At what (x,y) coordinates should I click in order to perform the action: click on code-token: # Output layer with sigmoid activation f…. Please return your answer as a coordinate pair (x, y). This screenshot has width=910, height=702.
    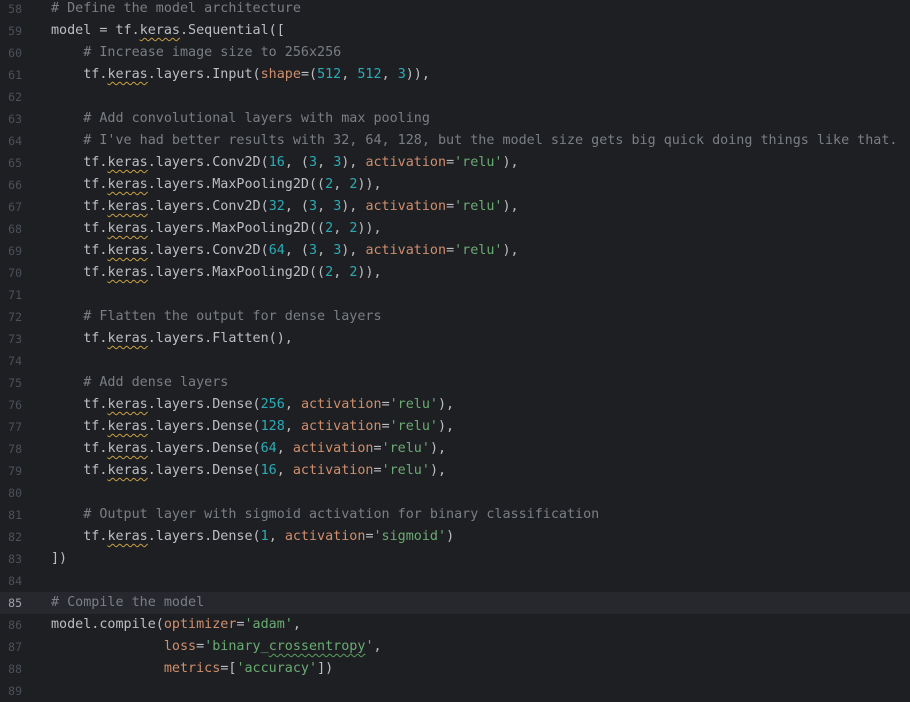
    Looking at the image, I should click on (341, 514).